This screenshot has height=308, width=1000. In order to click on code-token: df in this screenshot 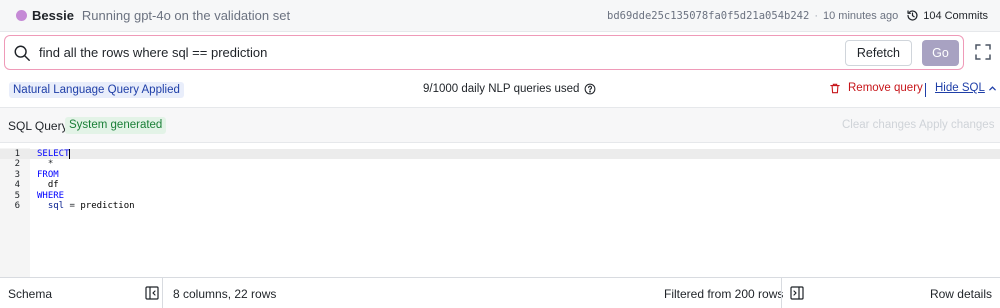, I will do `click(48, 185)`.